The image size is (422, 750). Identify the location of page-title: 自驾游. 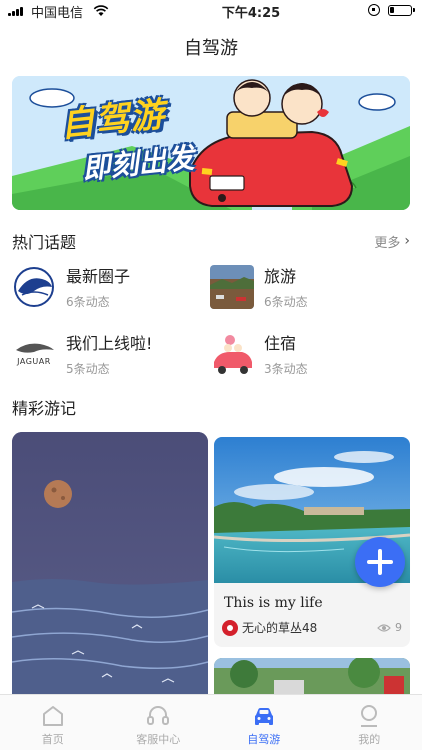
(211, 48).